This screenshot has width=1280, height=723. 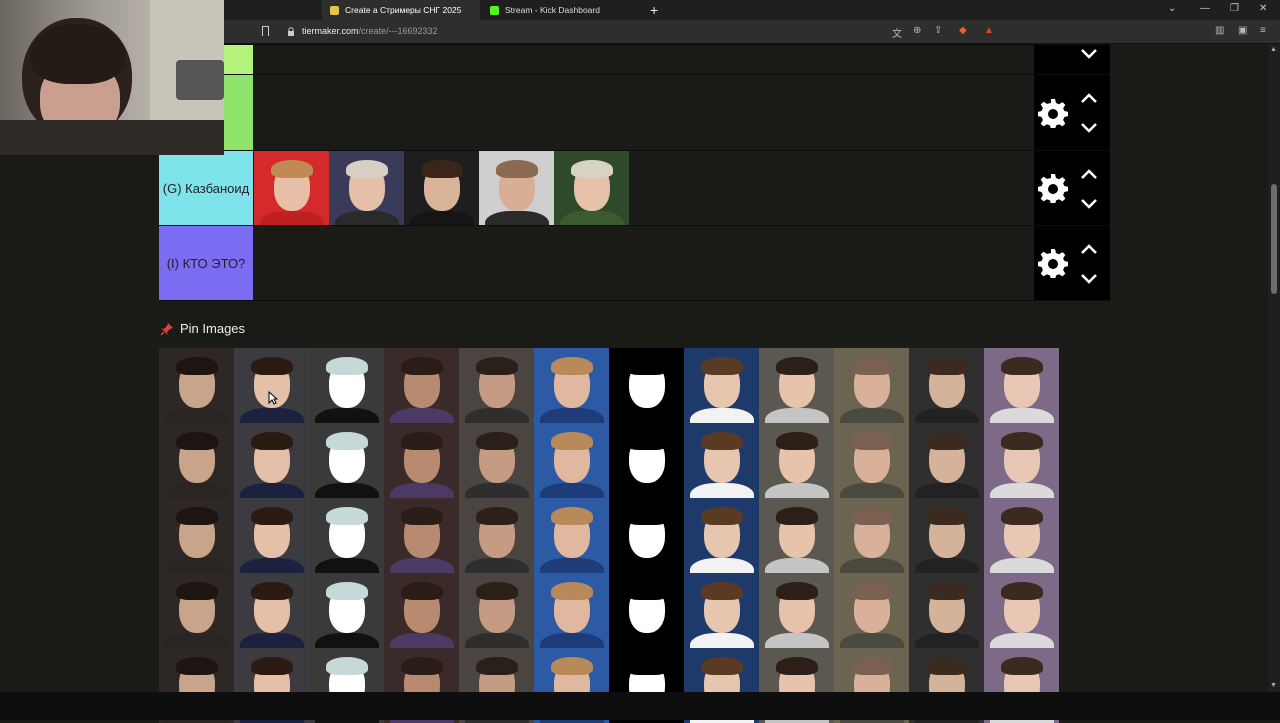 I want to click on pin-icon, so click(x=166, y=329).